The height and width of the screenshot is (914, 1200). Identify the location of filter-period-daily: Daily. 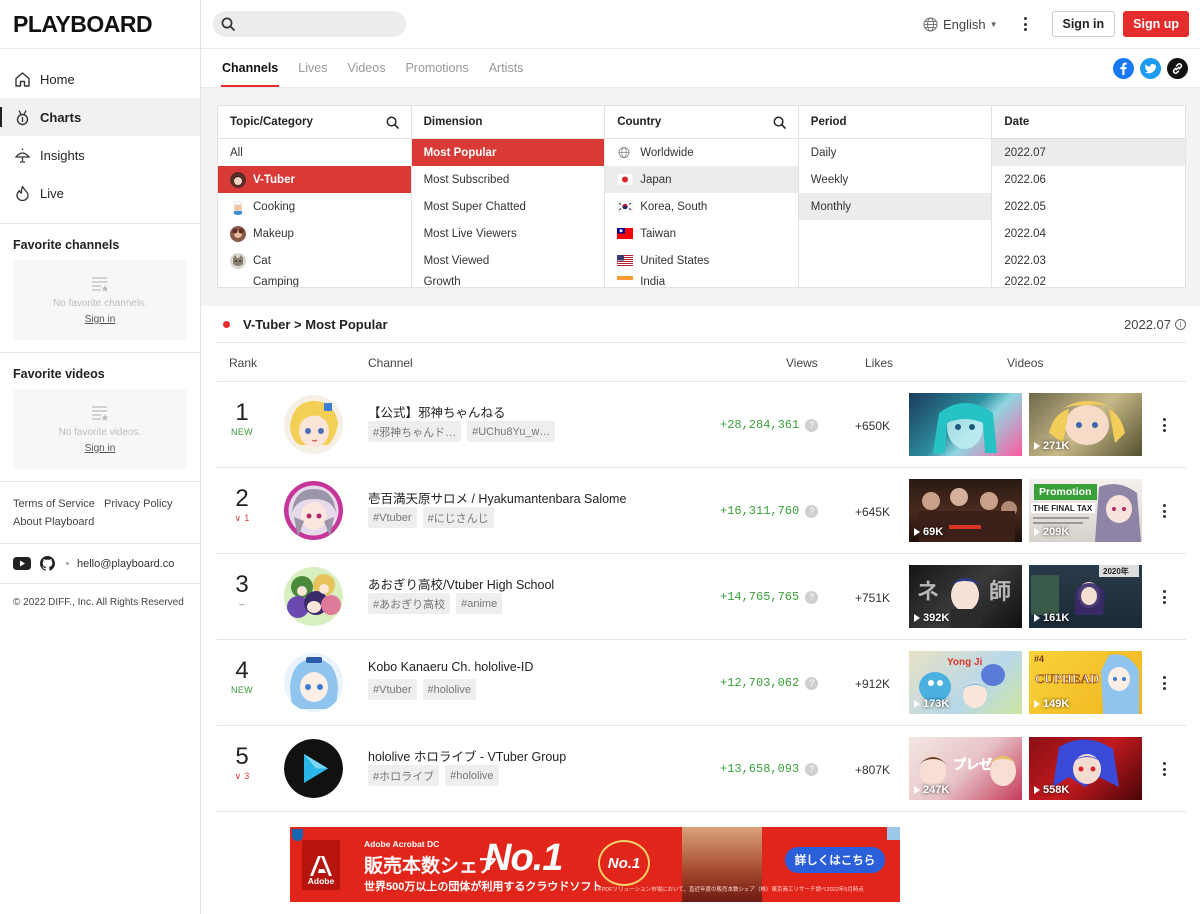
(895, 152).